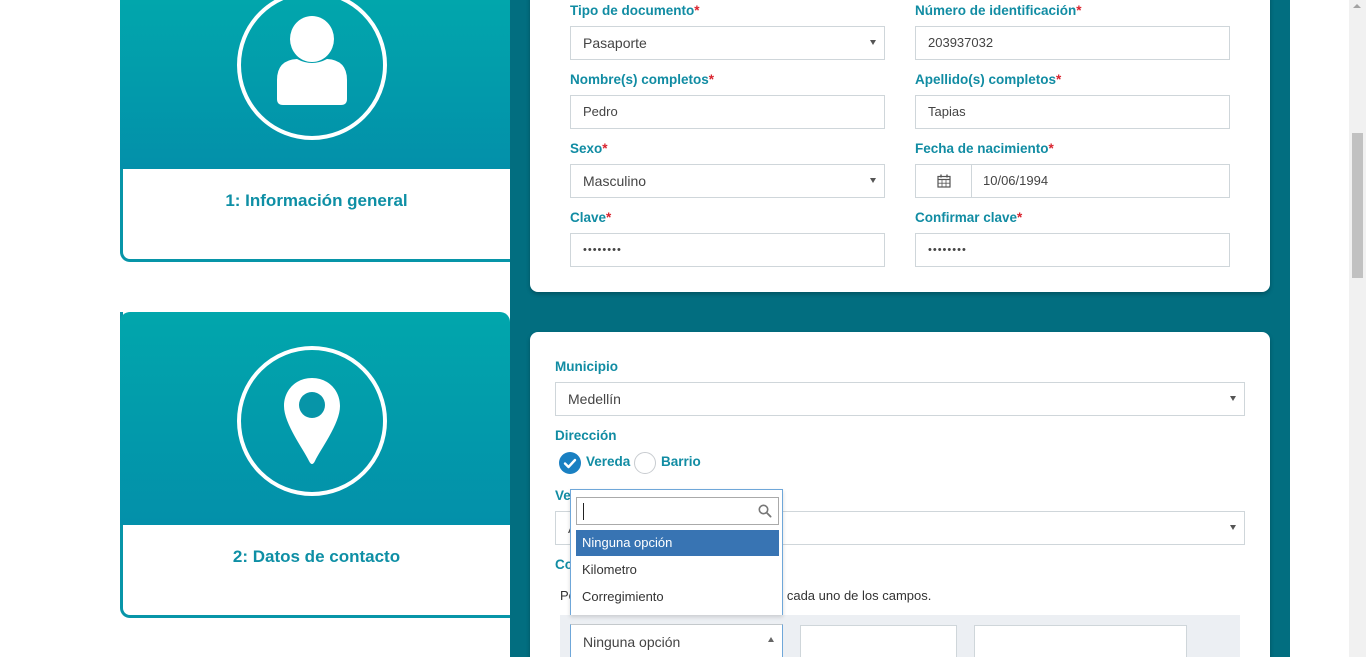  I want to click on dropdown-option-ninguna: Ninguna opción, so click(677, 543).